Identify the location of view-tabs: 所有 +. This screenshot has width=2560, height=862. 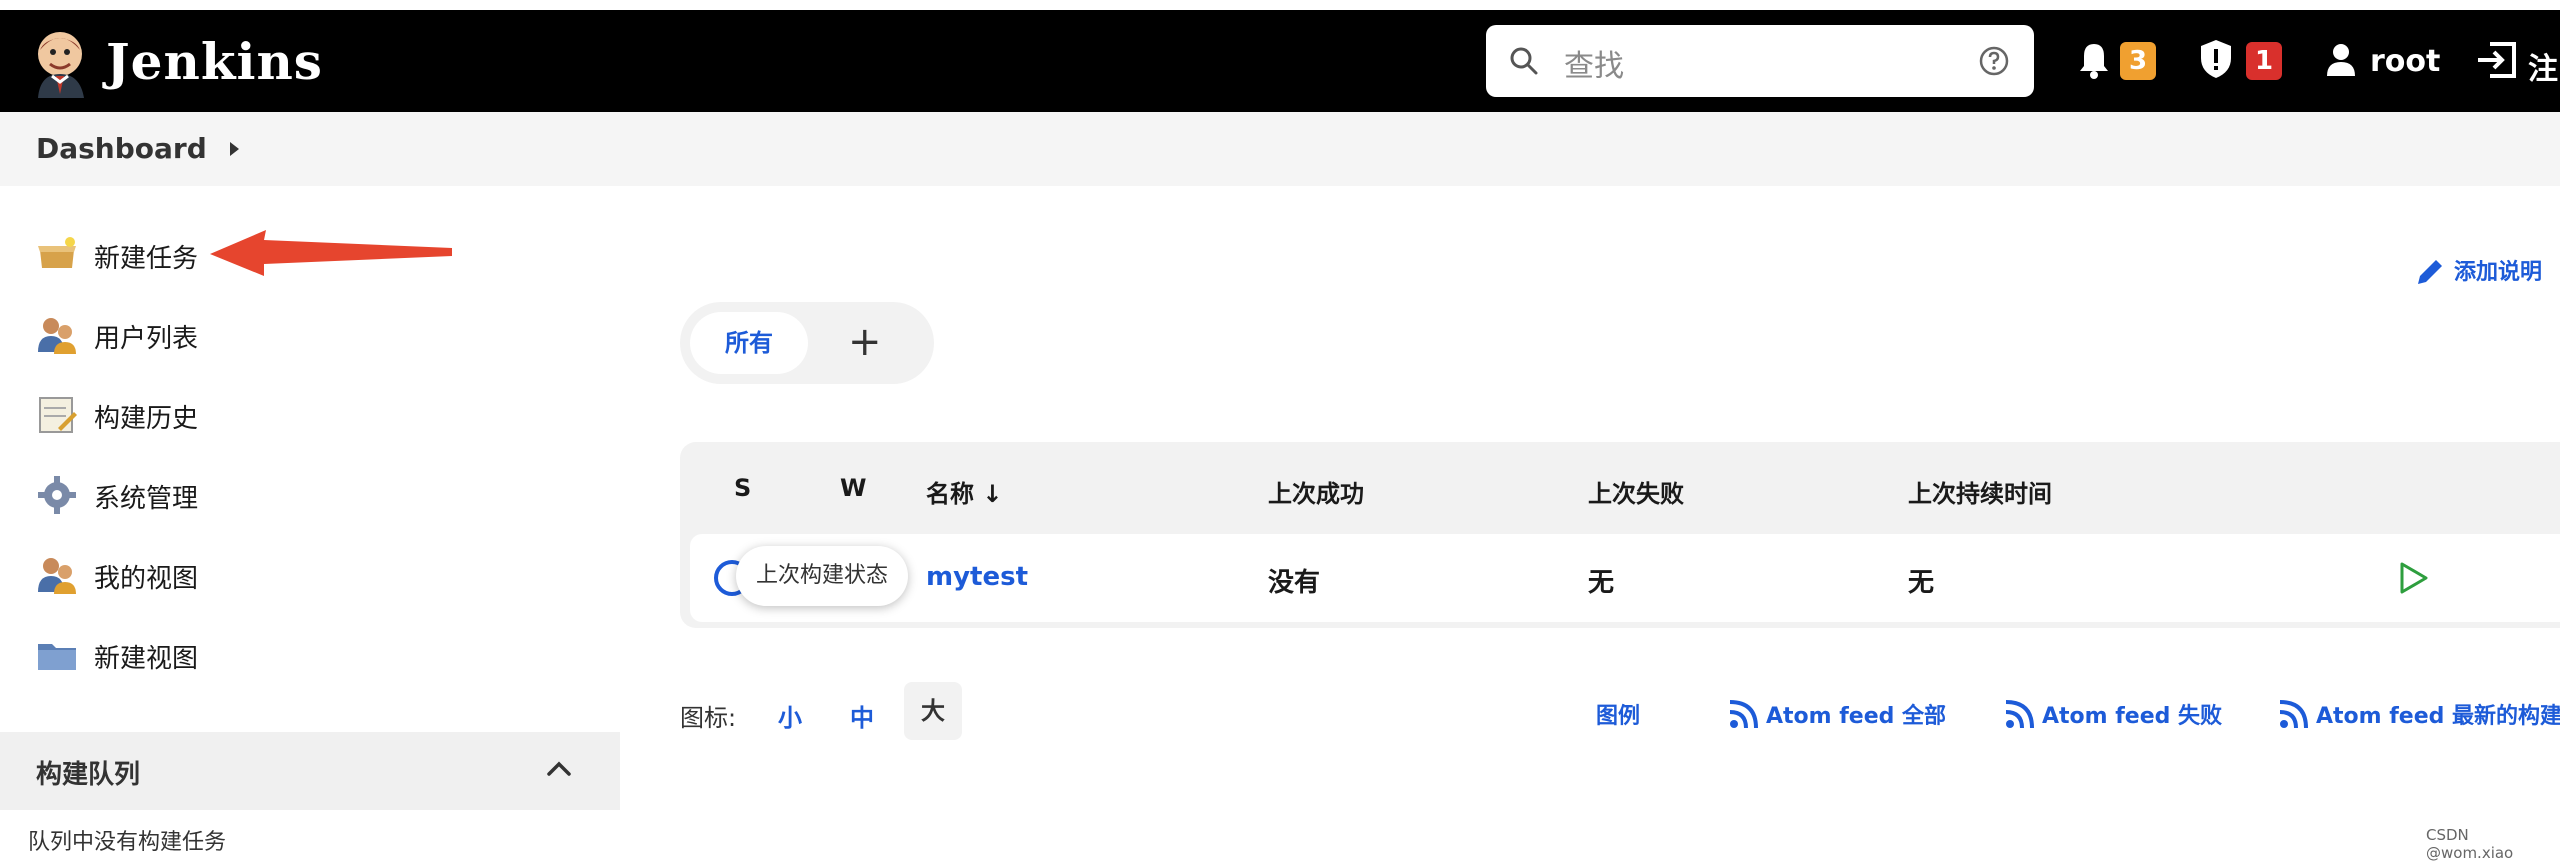
(807, 343).